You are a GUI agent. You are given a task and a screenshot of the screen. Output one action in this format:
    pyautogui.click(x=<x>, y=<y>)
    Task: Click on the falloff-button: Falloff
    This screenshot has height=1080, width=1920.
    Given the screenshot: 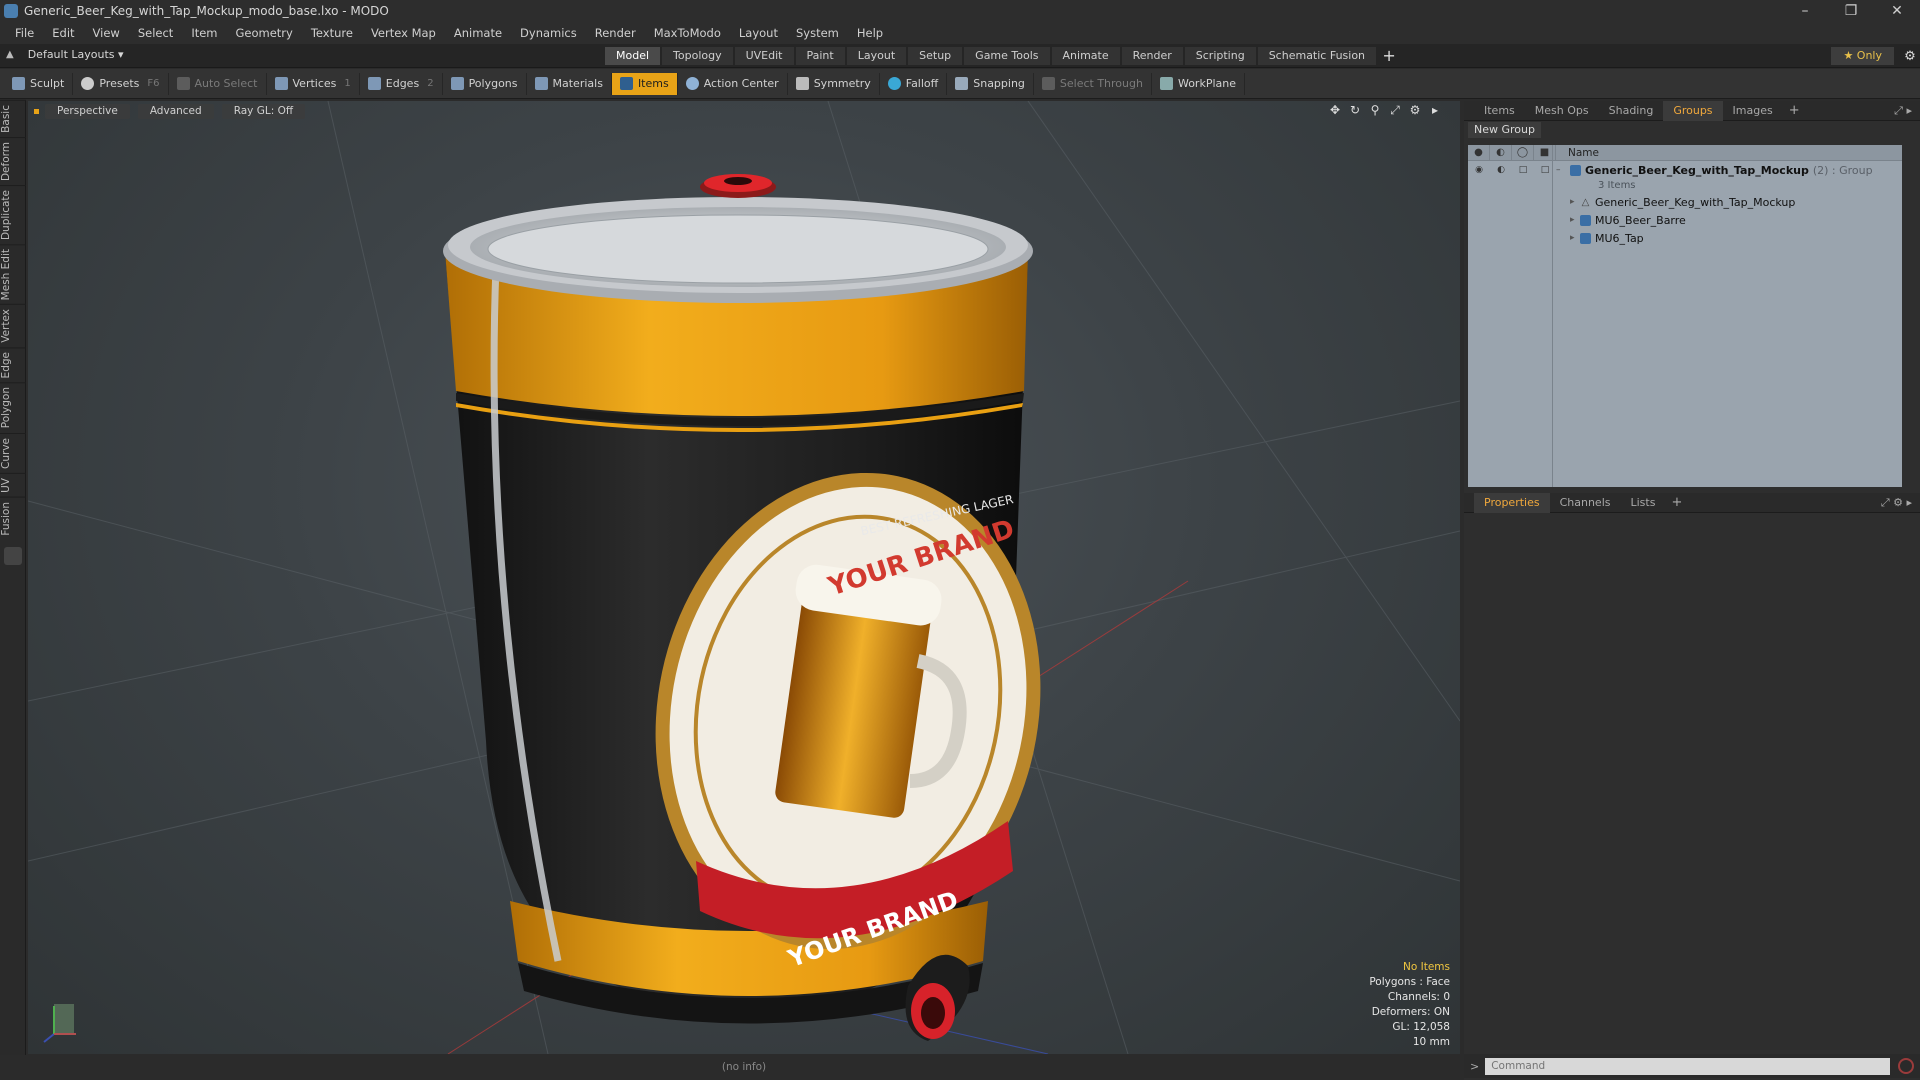 What is the action you would take?
    pyautogui.click(x=914, y=83)
    